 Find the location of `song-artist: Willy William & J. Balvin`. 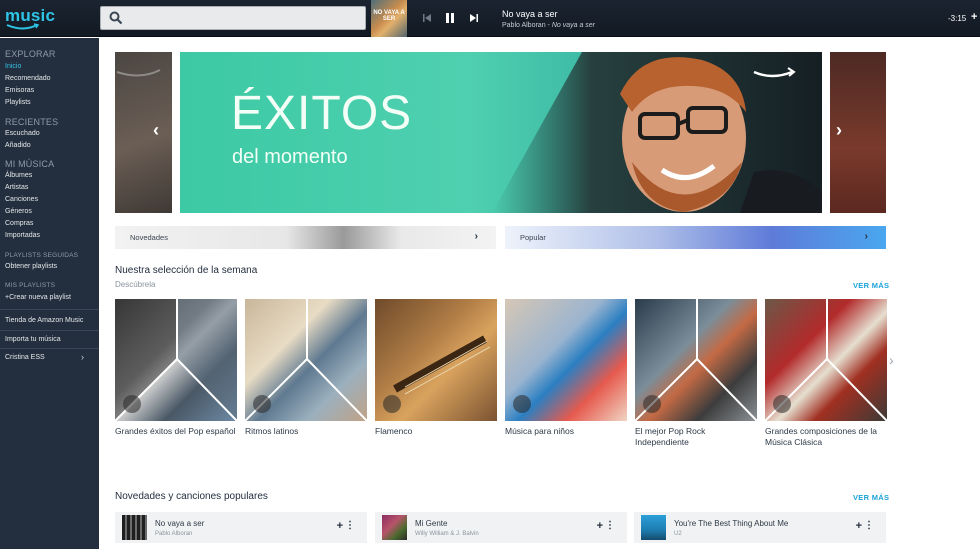

song-artist: Willy William & J. Balvin is located at coordinates (447, 534).